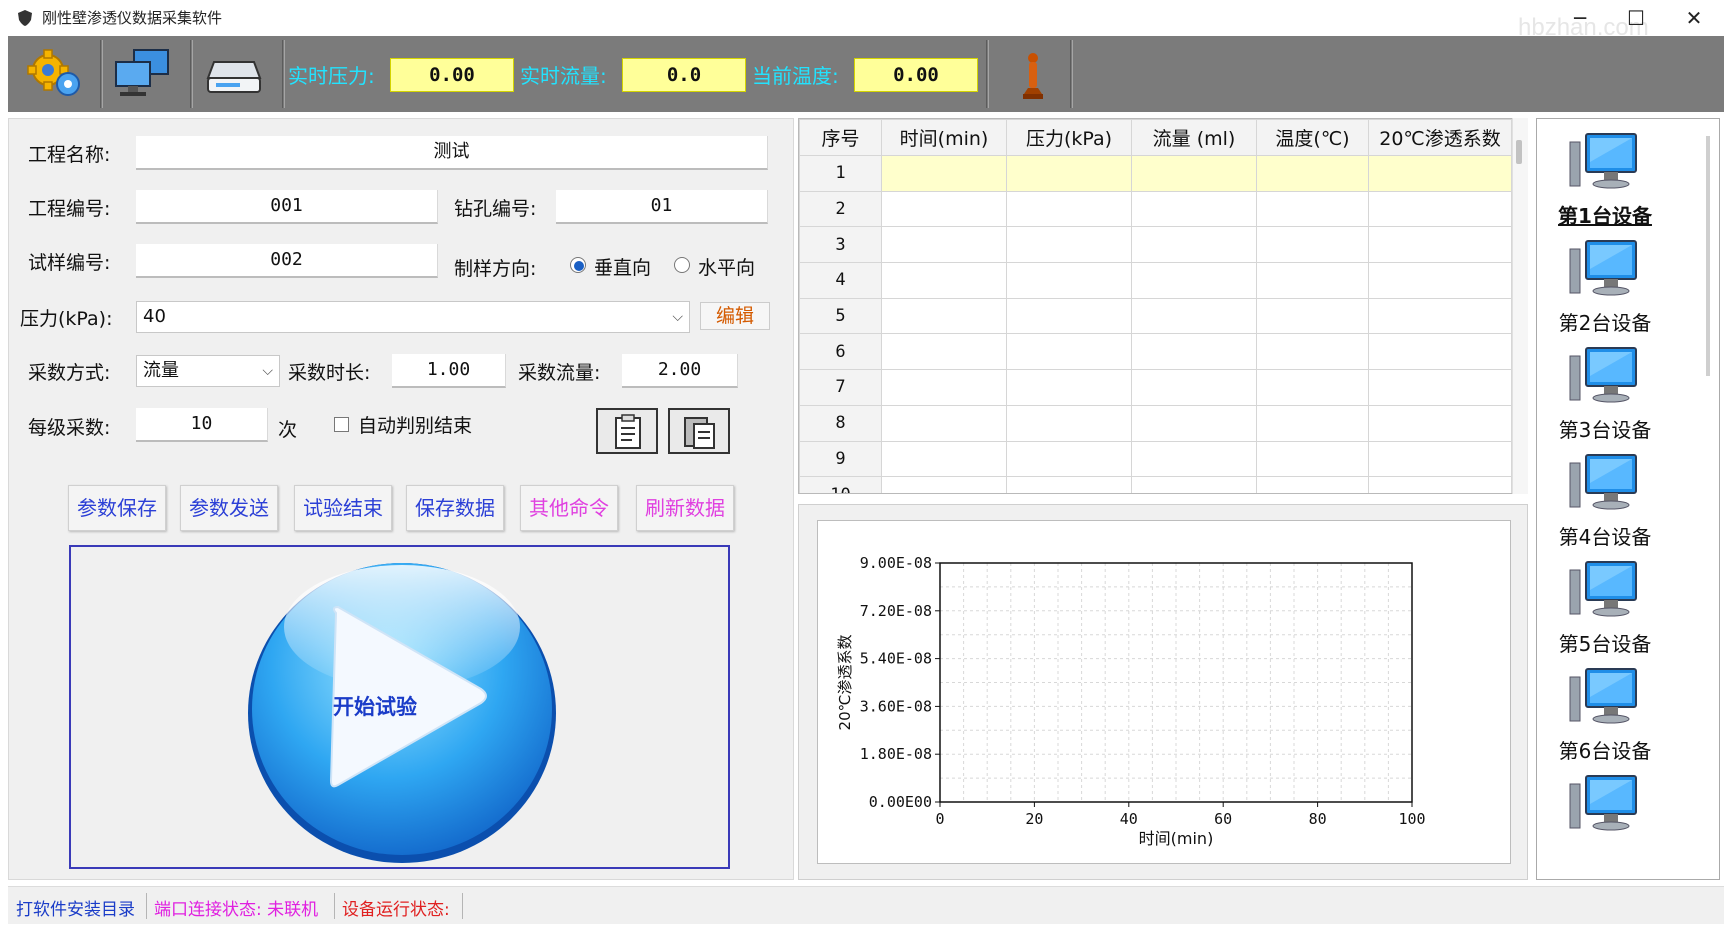  Describe the element at coordinates (569, 508) in the screenshot. I see `other-command-button: 其他命令` at that location.